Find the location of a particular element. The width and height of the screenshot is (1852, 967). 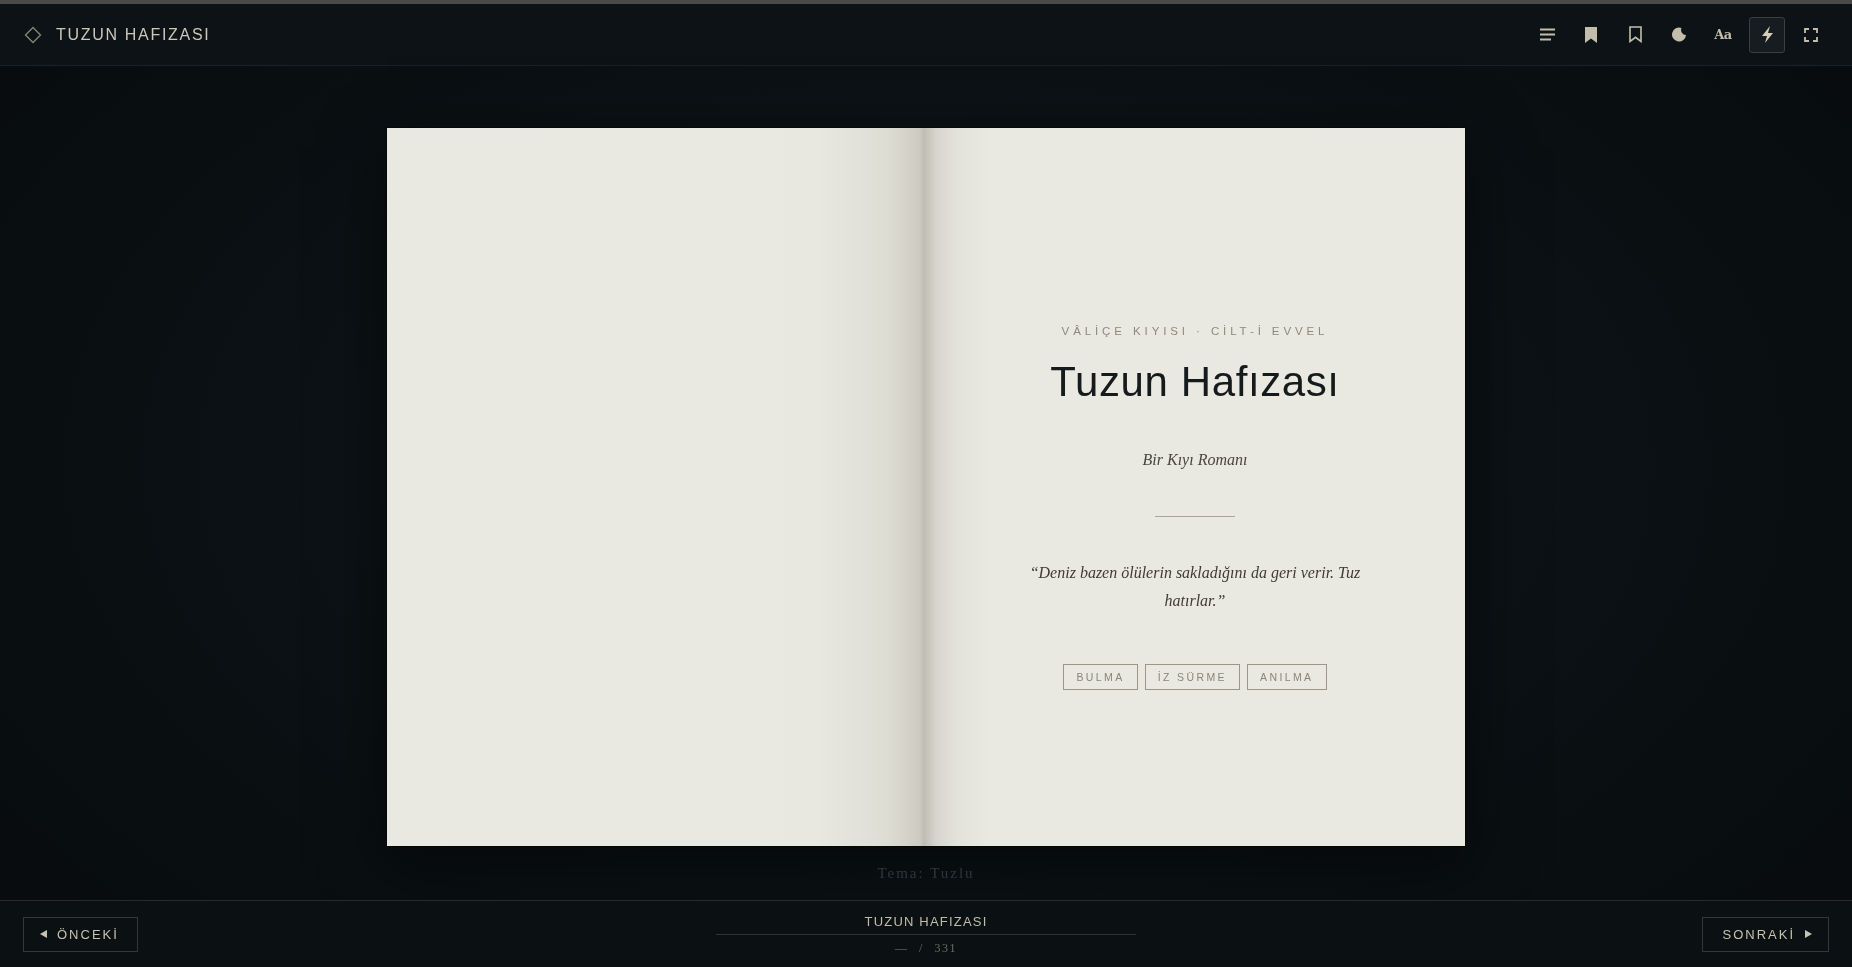

book-title: Tuzun Hafızası is located at coordinates (1195, 382).